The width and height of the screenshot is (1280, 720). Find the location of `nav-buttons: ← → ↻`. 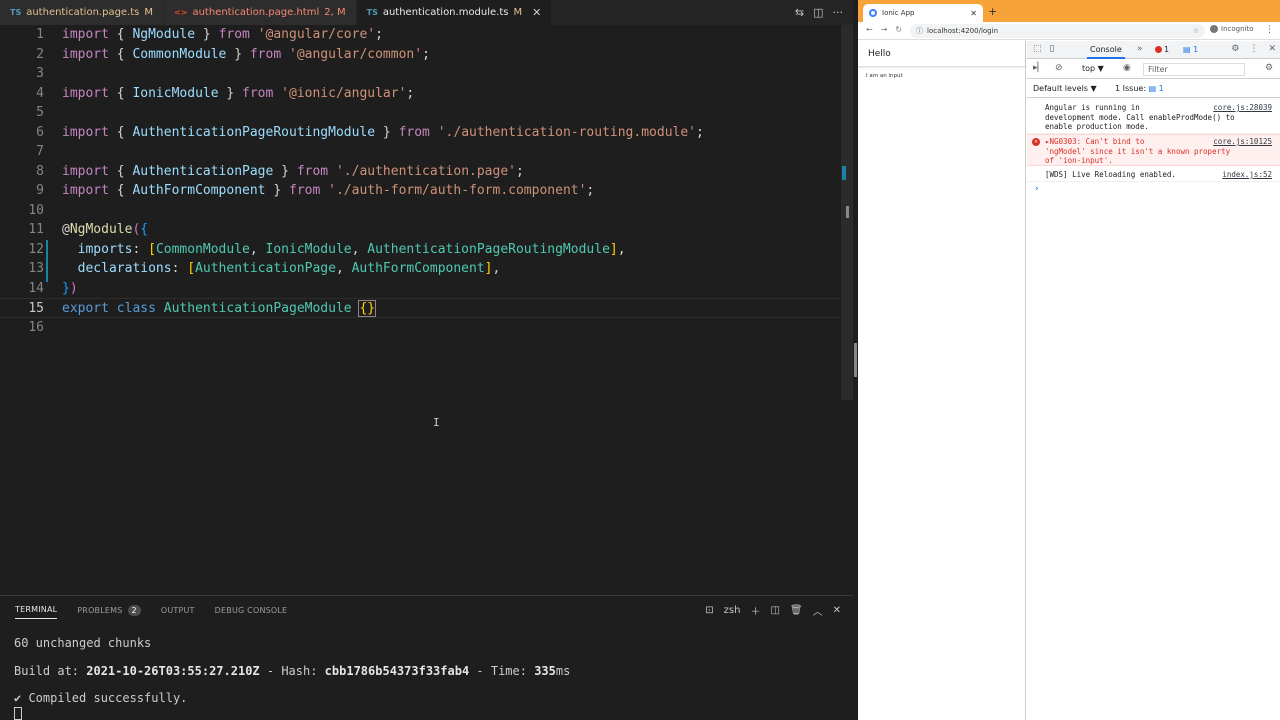

nav-buttons: ← → ↻ is located at coordinates (884, 29).